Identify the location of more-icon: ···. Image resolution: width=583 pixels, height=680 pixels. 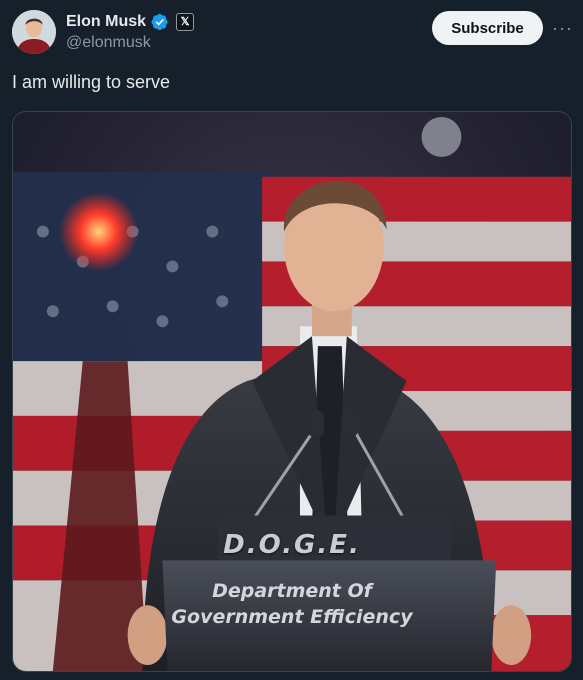
(562, 28).